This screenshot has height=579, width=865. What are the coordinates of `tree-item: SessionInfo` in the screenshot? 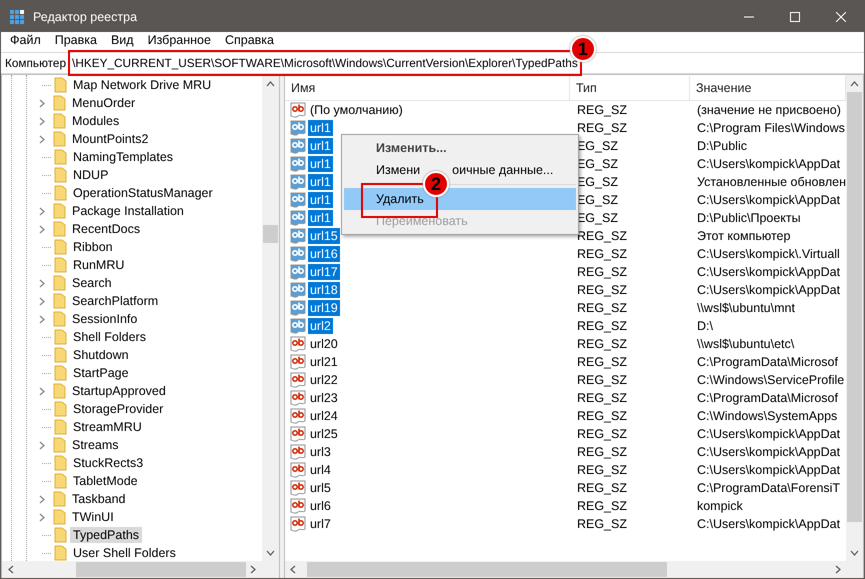 It's located at (104, 319).